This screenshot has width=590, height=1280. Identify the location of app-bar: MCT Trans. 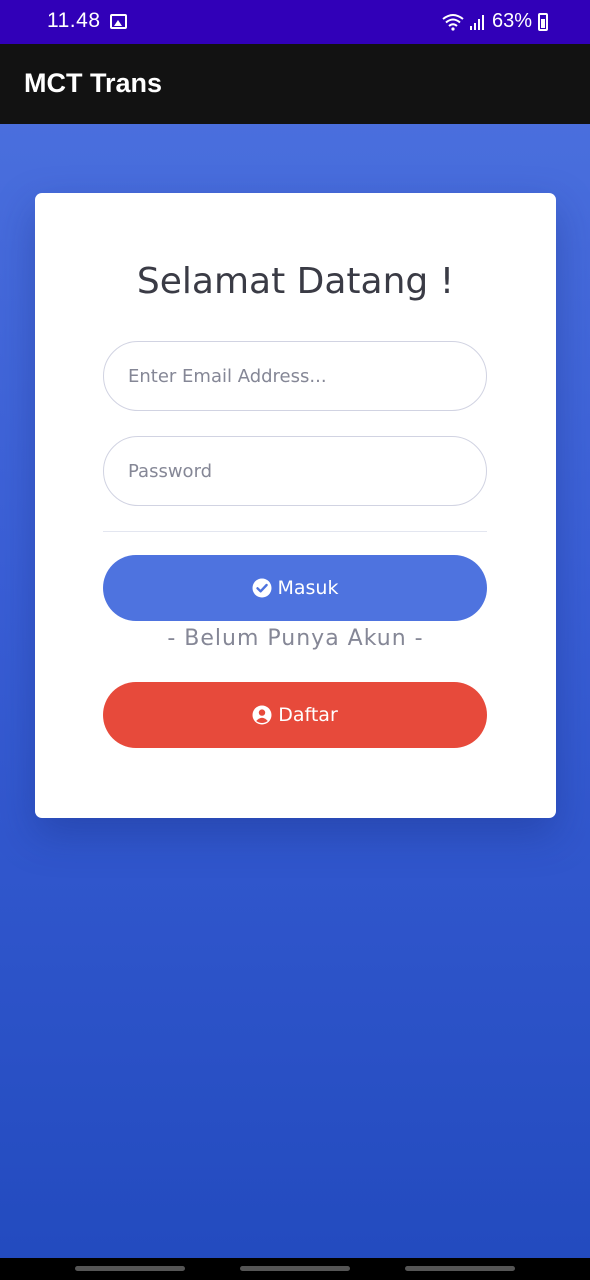
(295, 84).